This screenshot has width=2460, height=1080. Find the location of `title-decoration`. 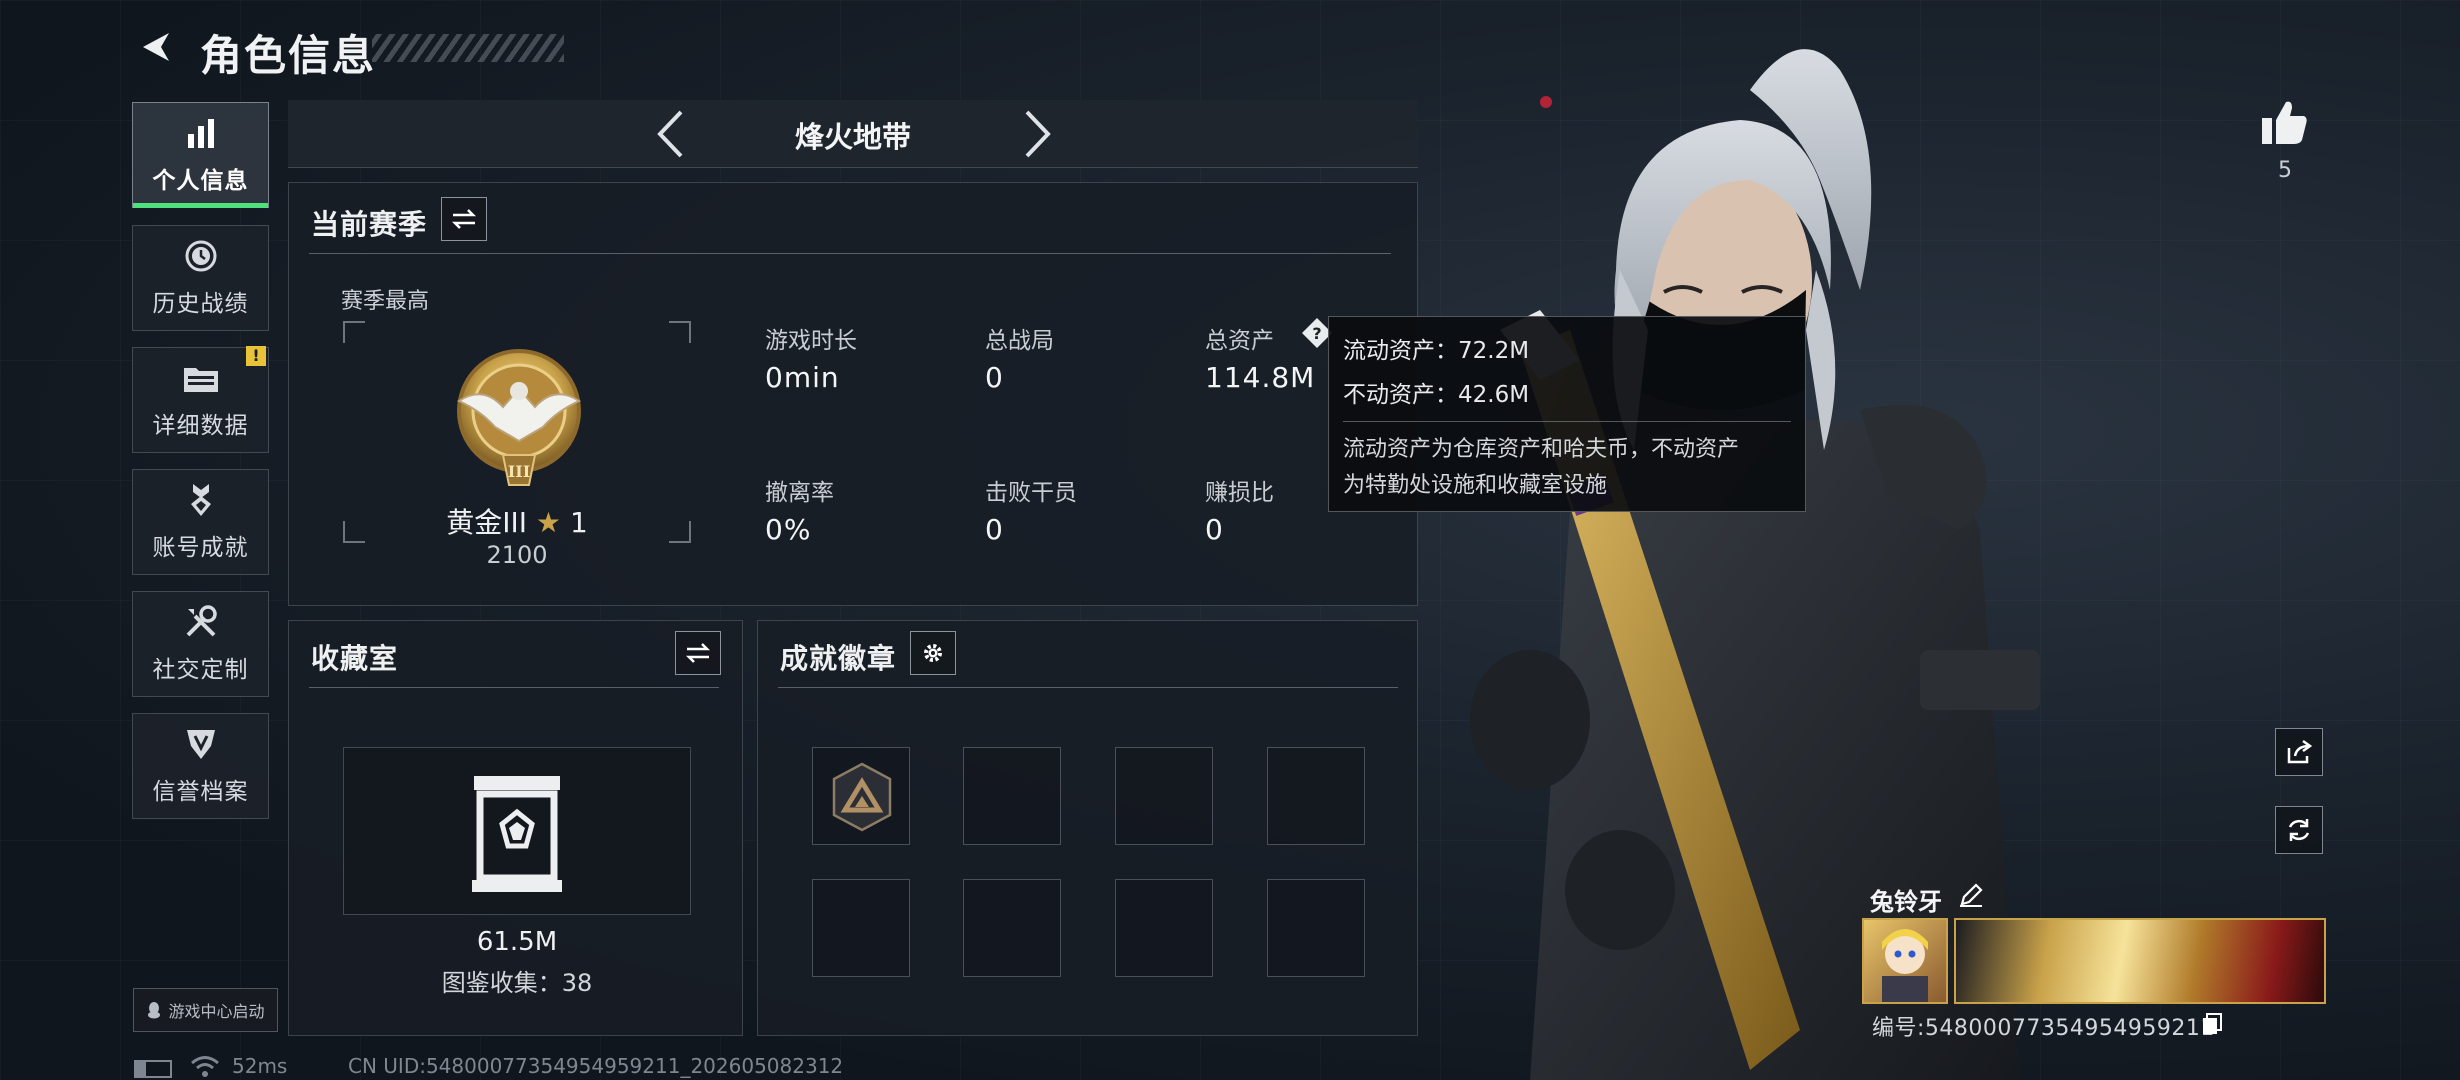

title-decoration is located at coordinates (468, 48).